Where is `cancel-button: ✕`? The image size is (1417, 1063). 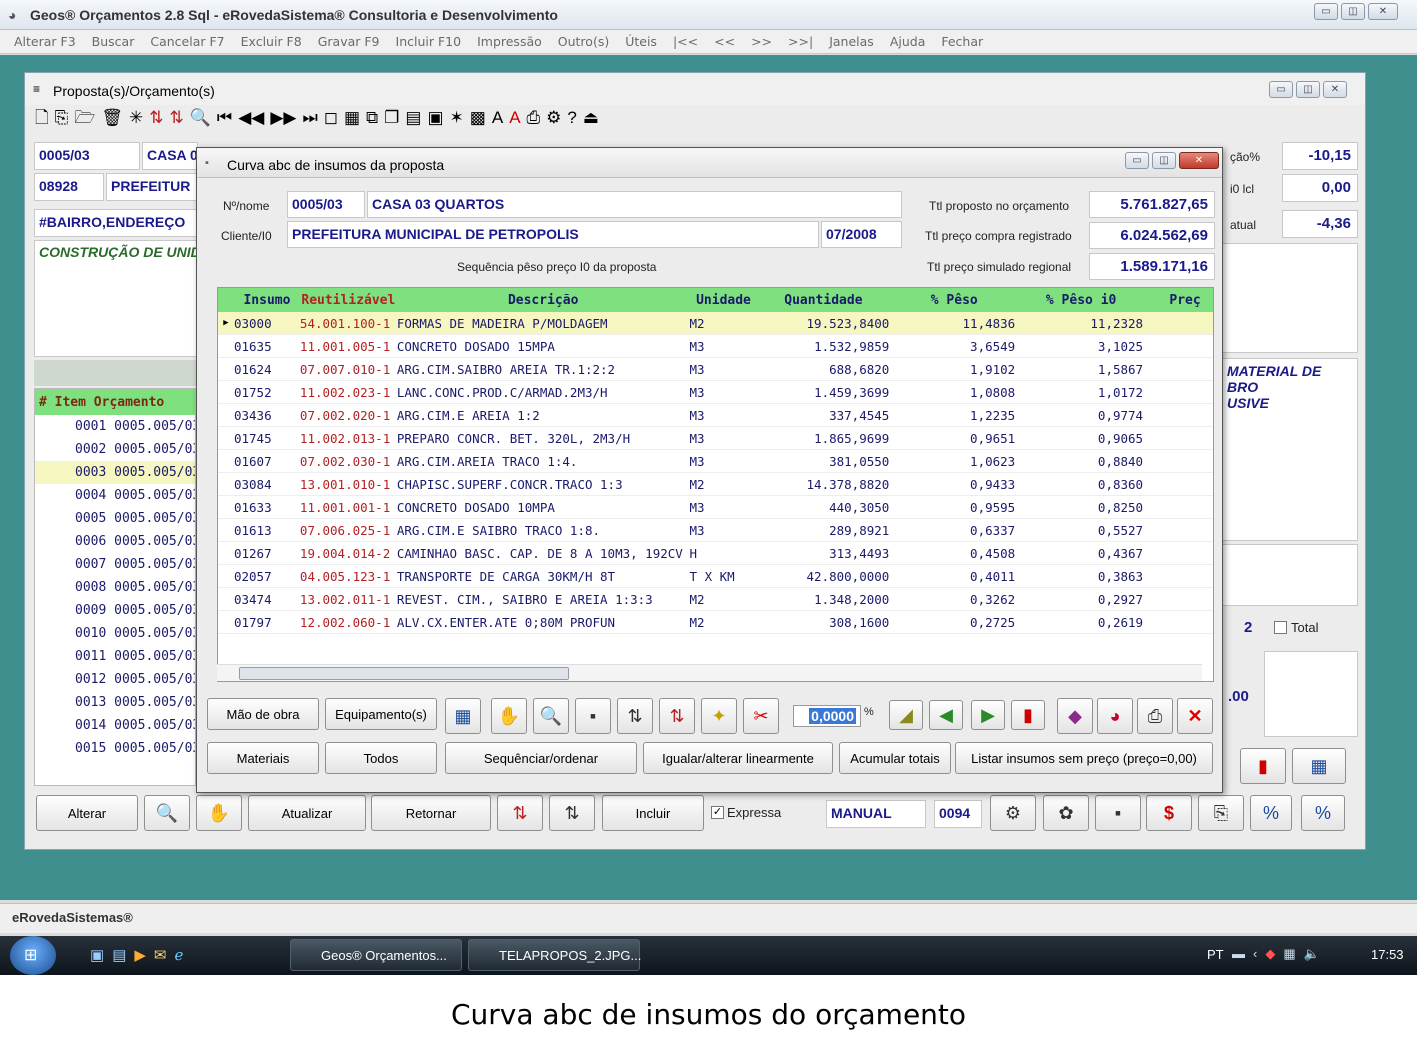 cancel-button: ✕ is located at coordinates (1195, 716).